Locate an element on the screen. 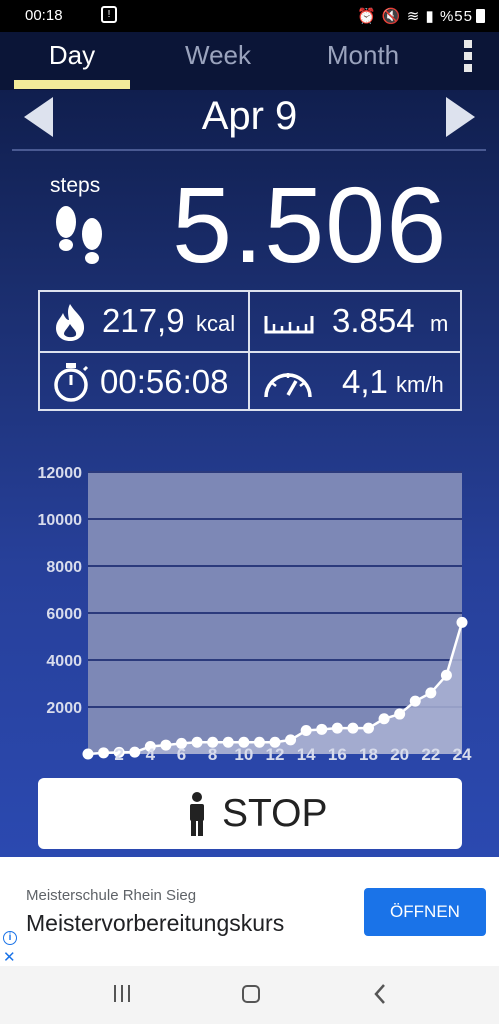 Image resolution: width=499 pixels, height=1024 pixels. distance-value: 3.854 is located at coordinates (373, 320).